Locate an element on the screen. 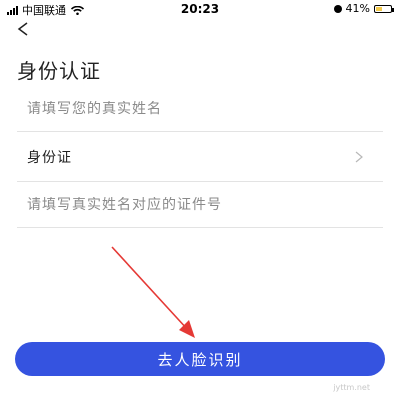  chevron-right-icon is located at coordinates (359, 156).